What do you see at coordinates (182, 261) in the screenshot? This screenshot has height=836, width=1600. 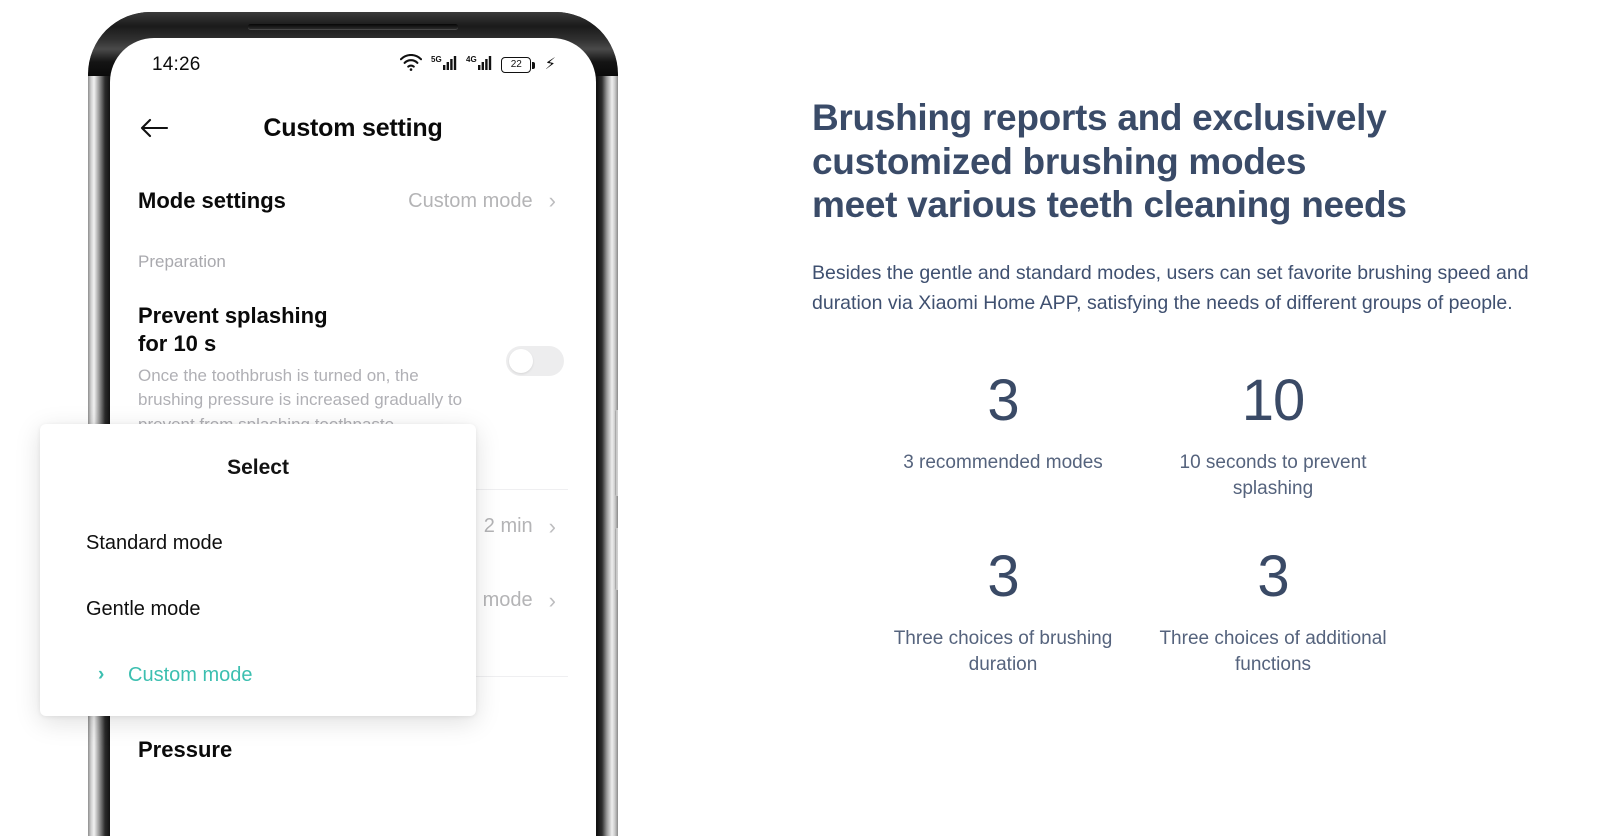 I see `section-label-preparation: Preparation` at bounding box center [182, 261].